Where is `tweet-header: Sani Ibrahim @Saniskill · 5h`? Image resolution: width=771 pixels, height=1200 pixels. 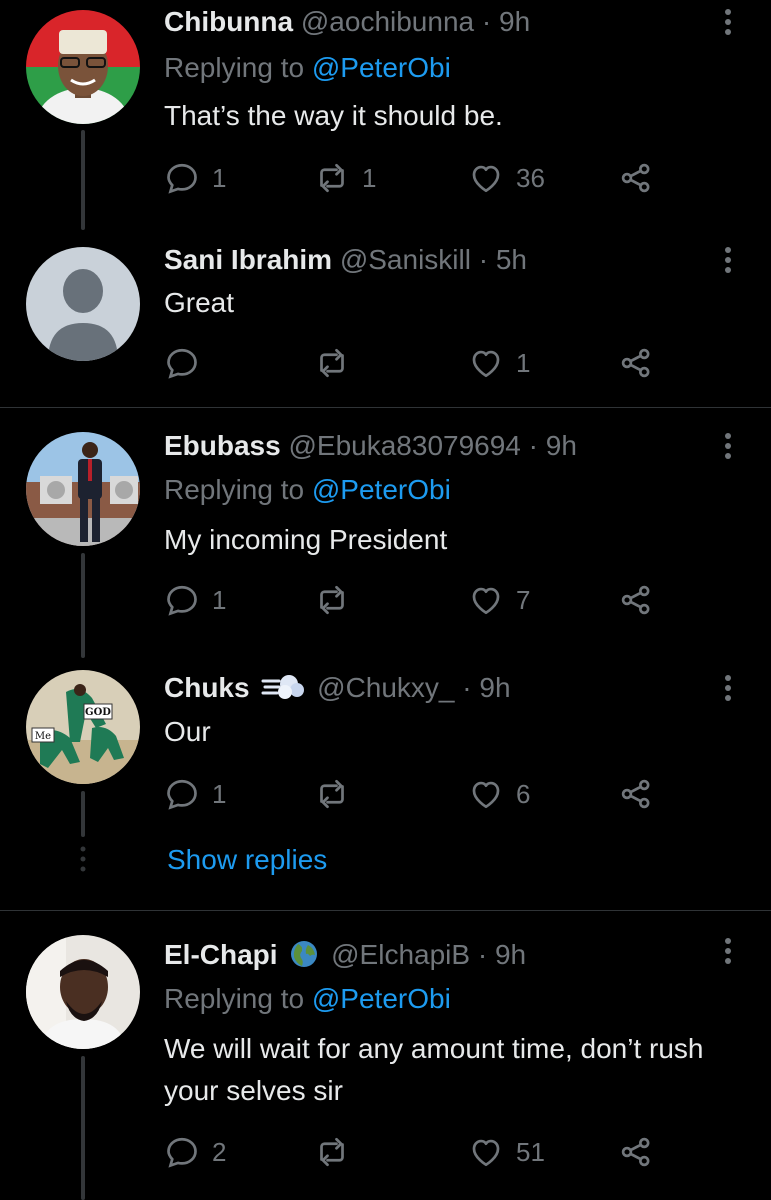 tweet-header: Sani Ibrahim @Saniskill · 5h is located at coordinates (345, 260).